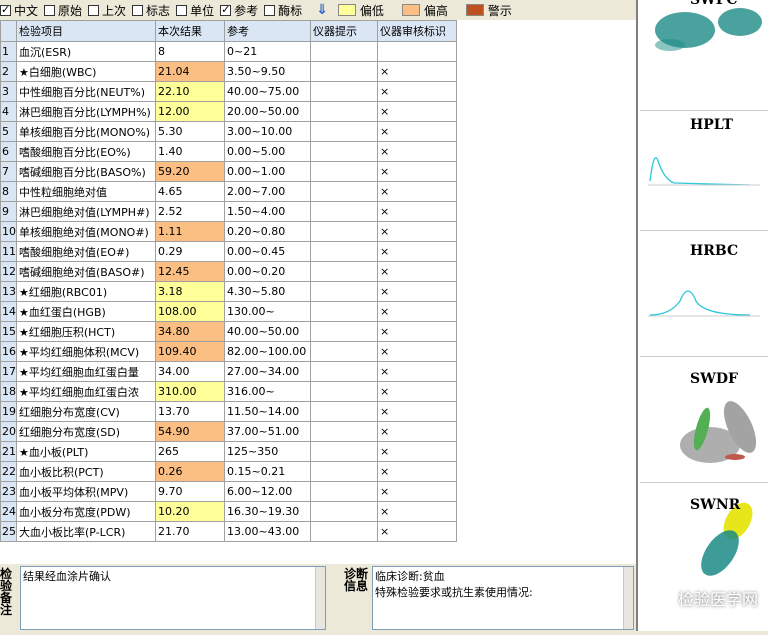 This screenshot has height=635, width=768. I want to click on table-row: 24 血小板分布宽度(PDW) 10.20 16.30~19.30 ×, so click(228, 511).